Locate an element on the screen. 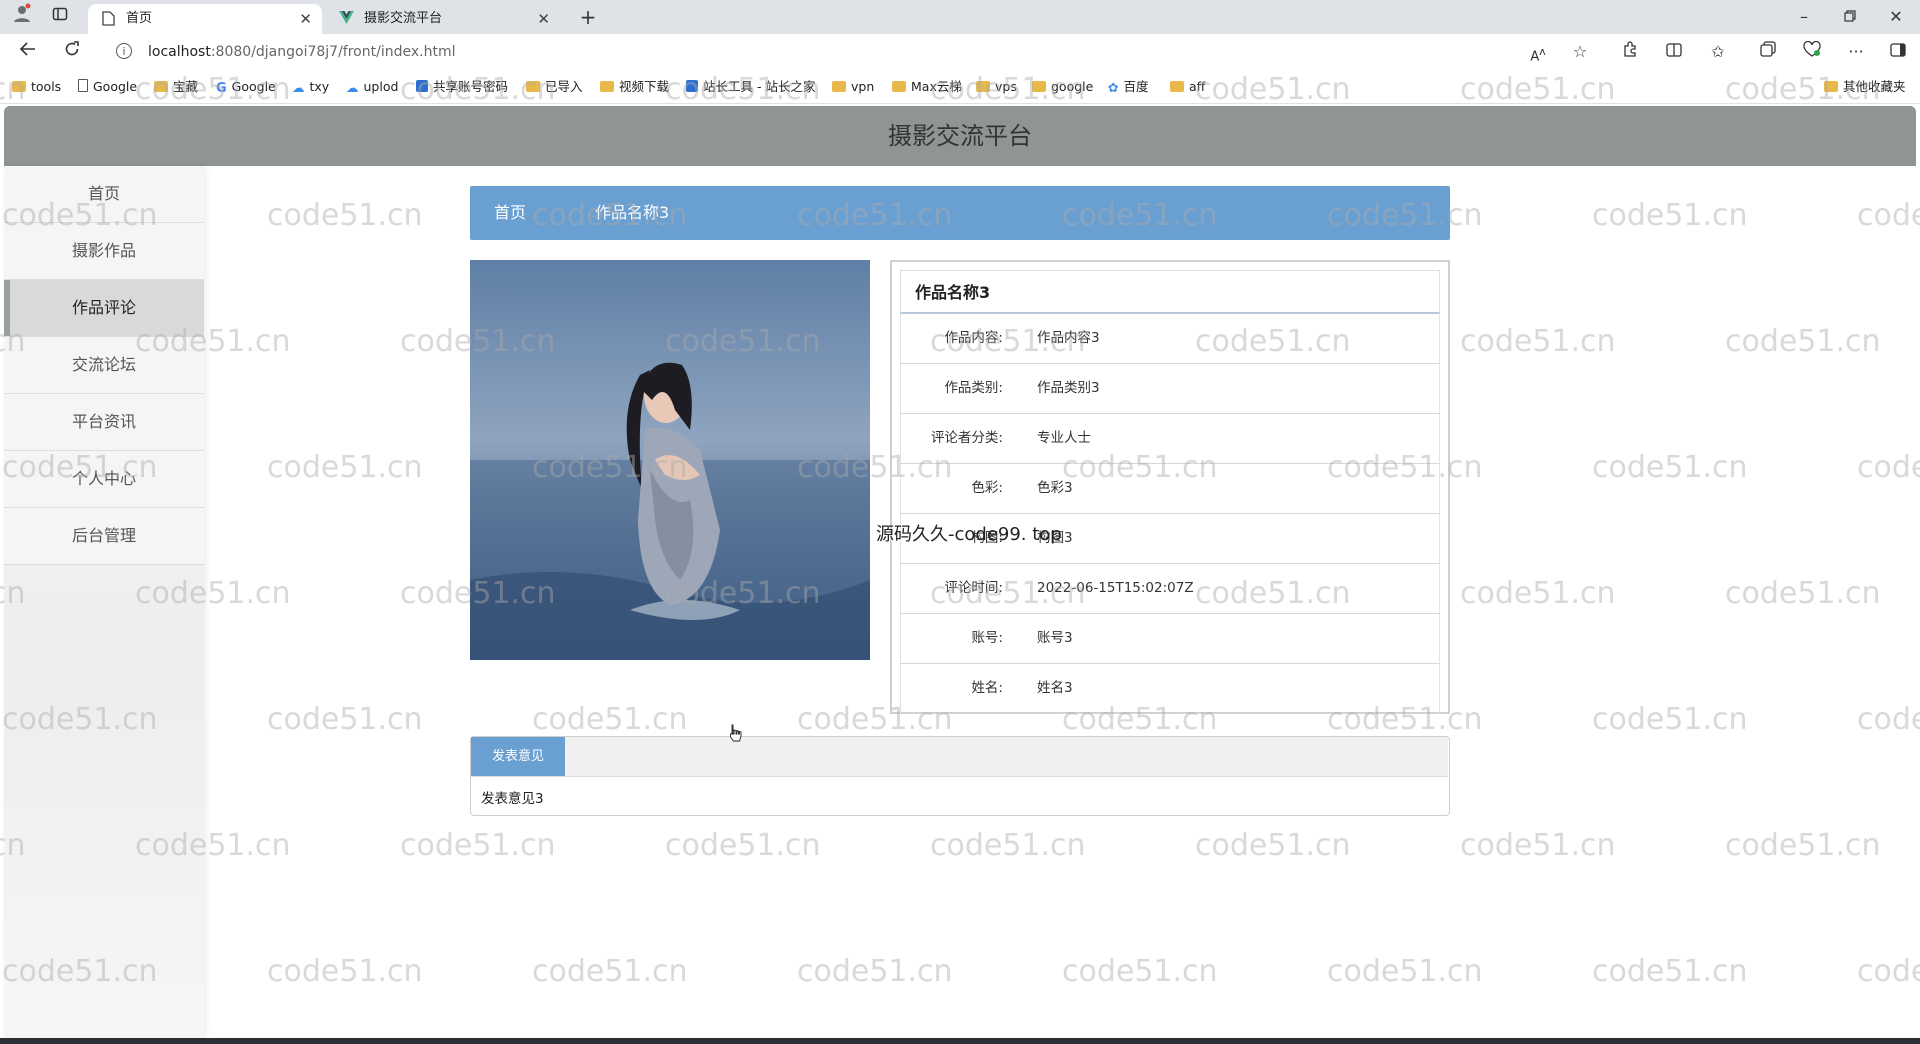 The image size is (1920, 1044). sidebar-item-work-comments: 作品评论 is located at coordinates (104, 308).